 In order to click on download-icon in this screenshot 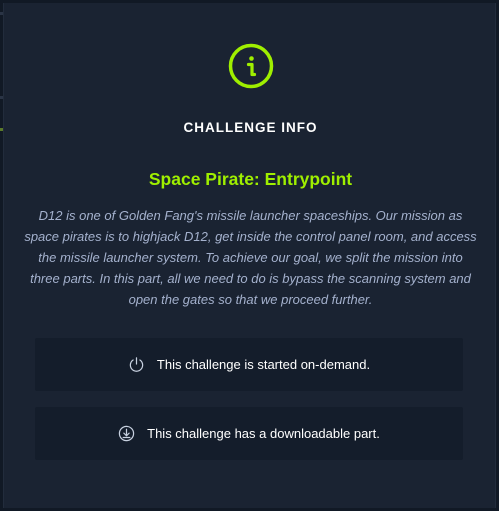, I will do `click(126, 433)`.